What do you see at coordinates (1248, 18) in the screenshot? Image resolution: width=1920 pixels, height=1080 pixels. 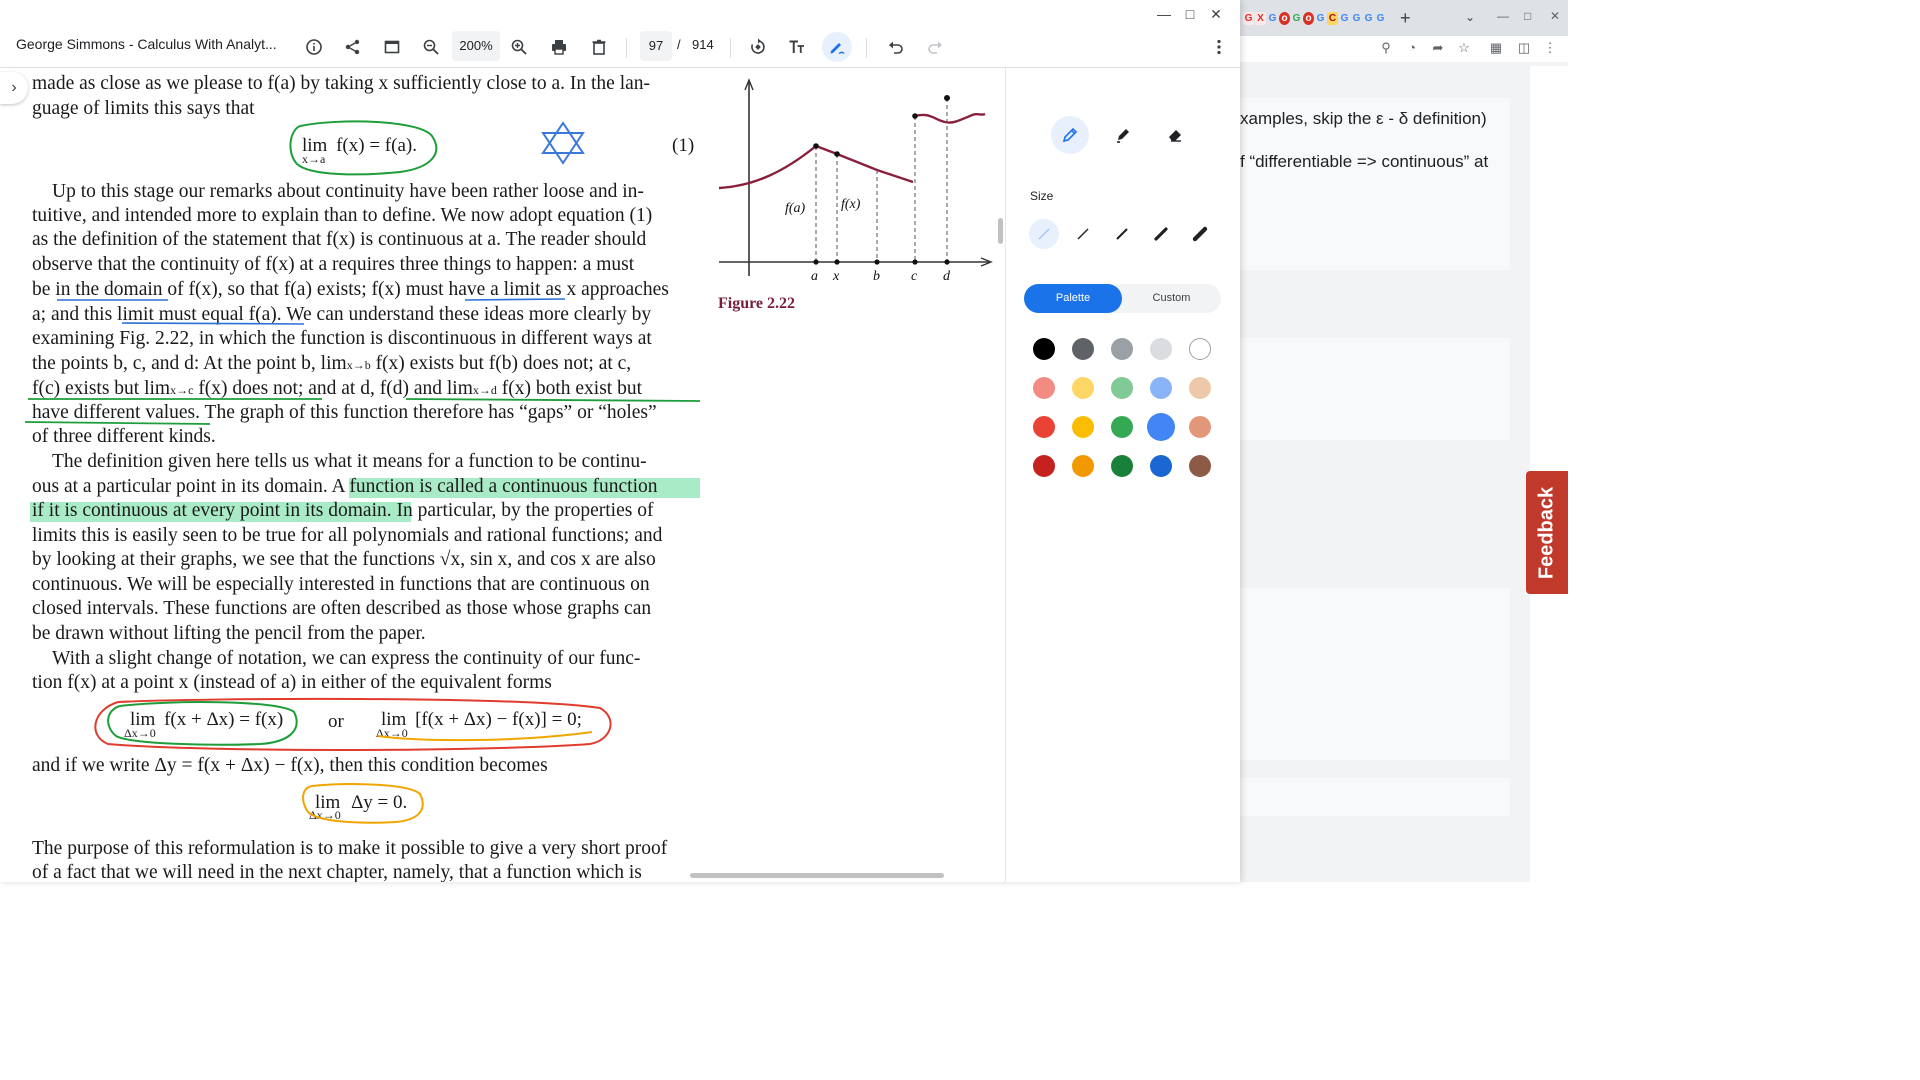 I see `tab-favicon-1: G` at bounding box center [1248, 18].